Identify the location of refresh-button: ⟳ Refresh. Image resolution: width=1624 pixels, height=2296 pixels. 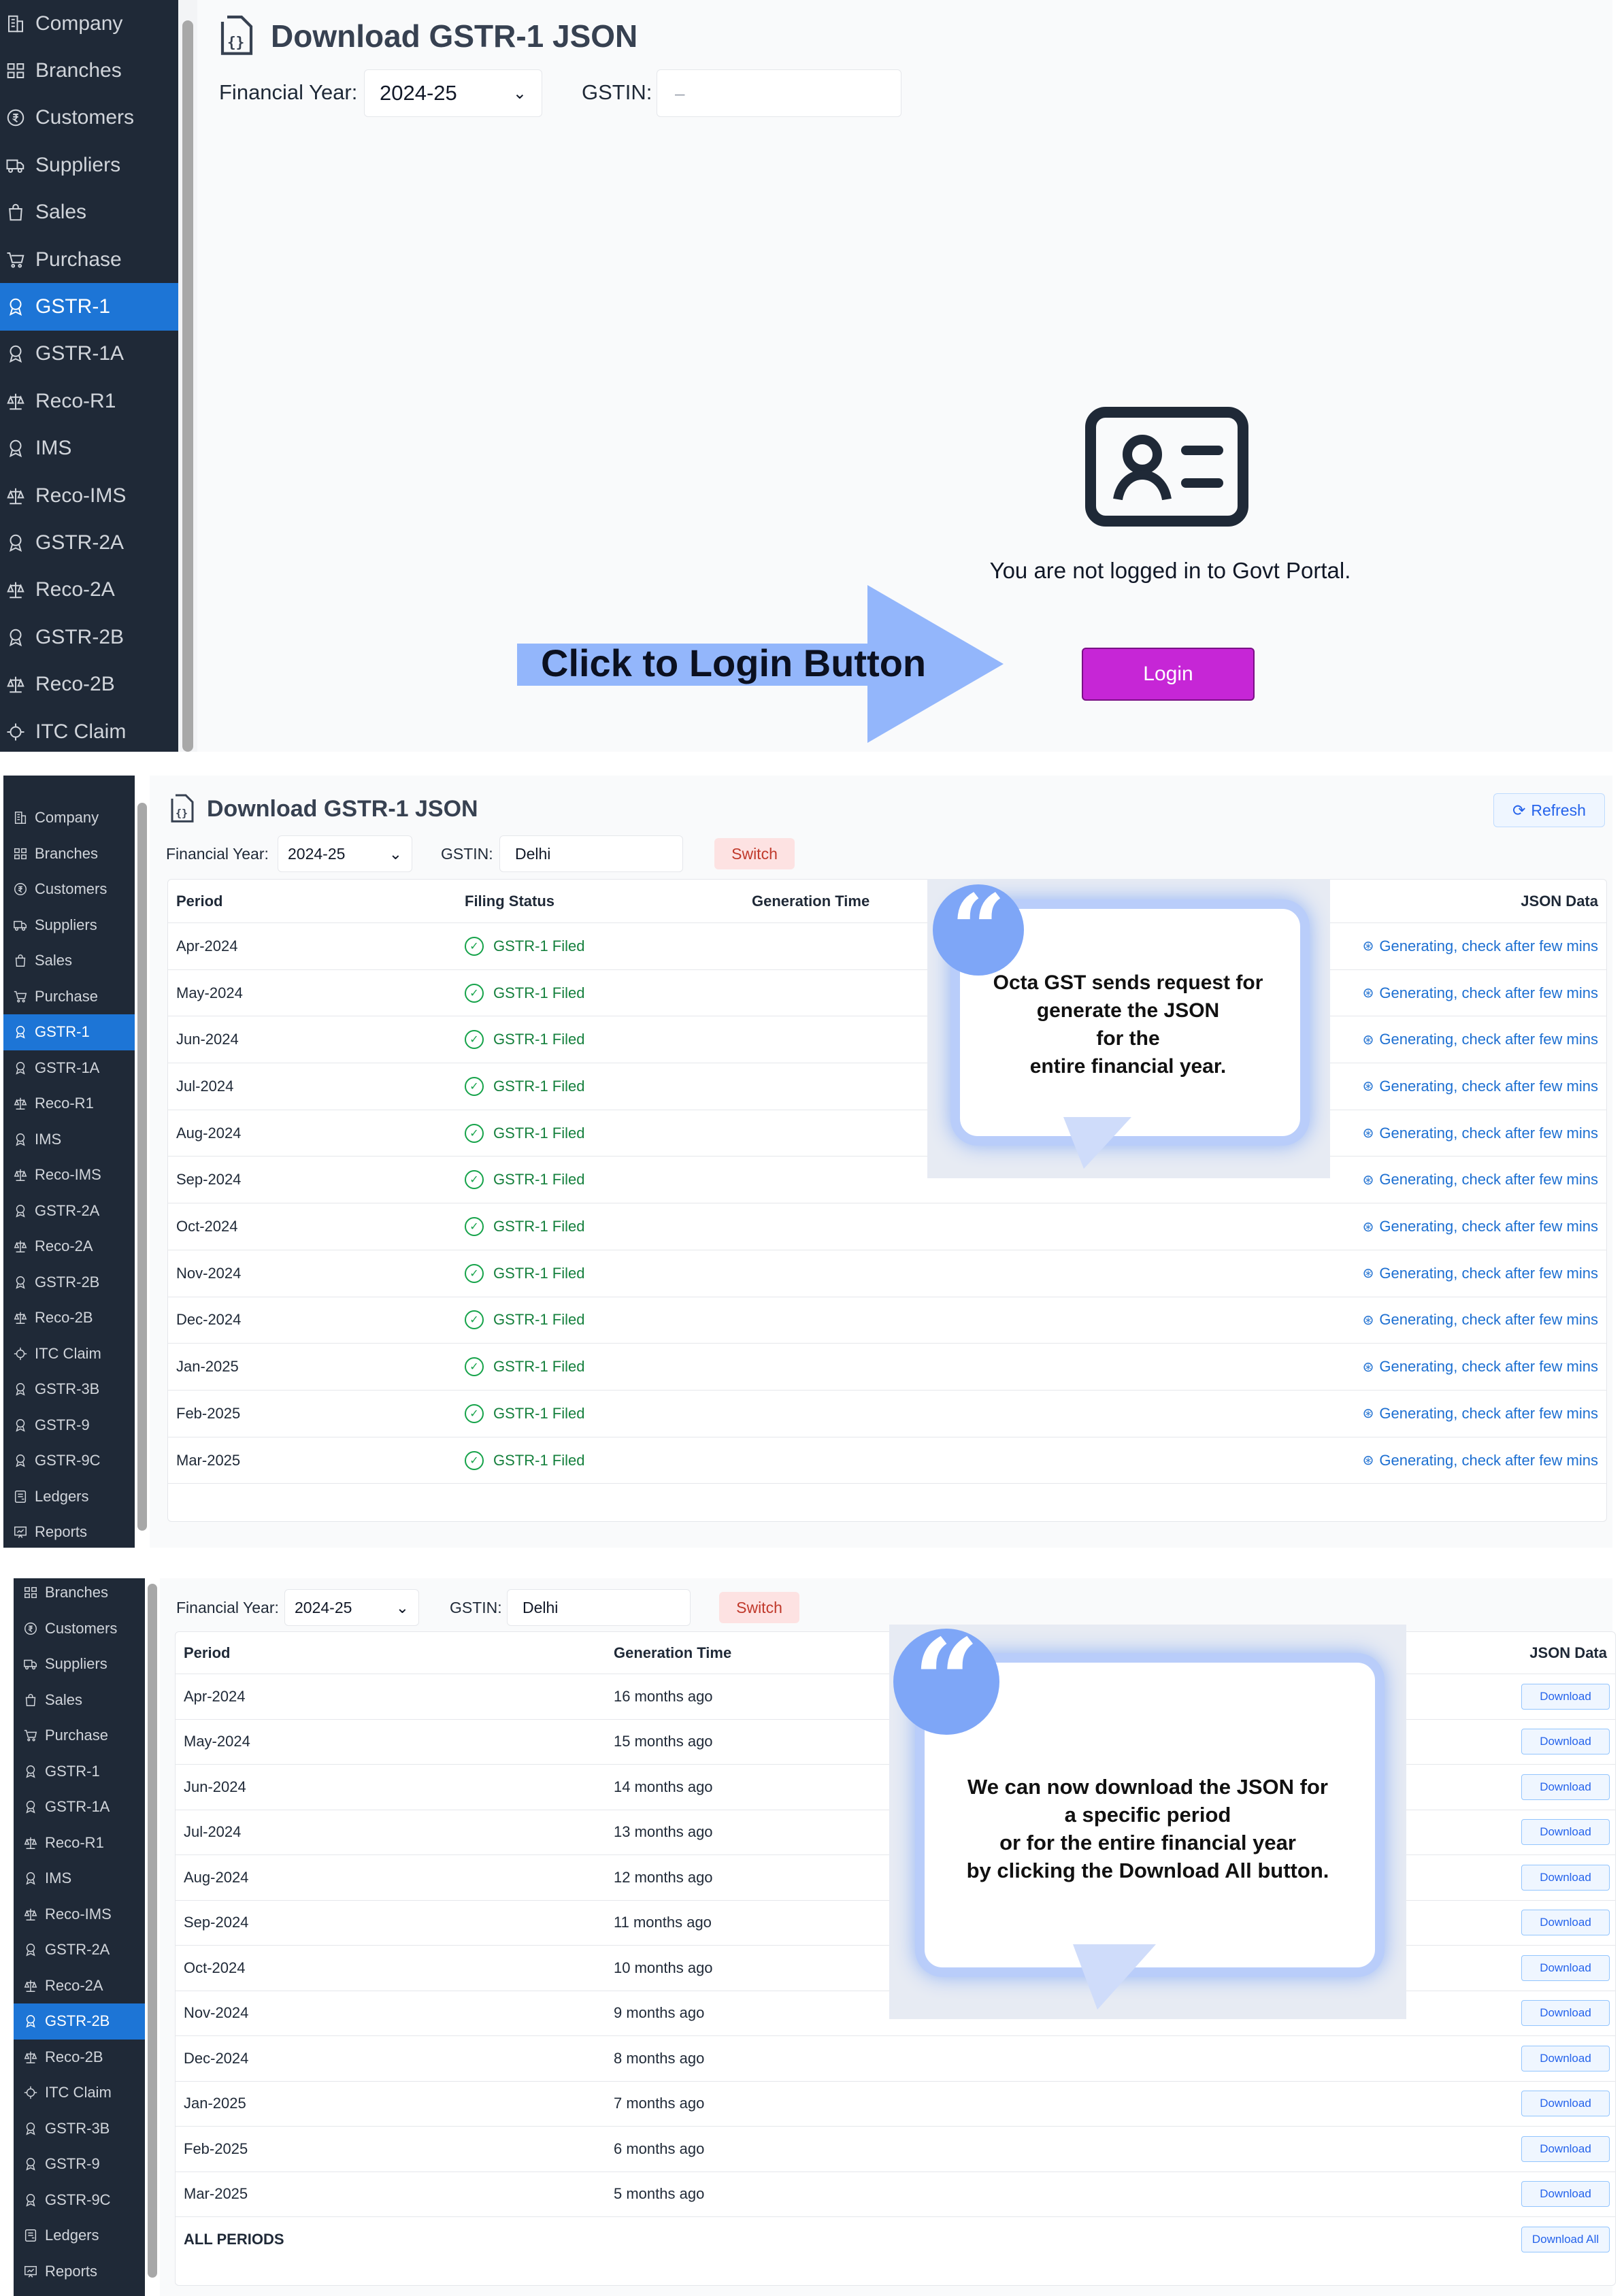
(1549, 810).